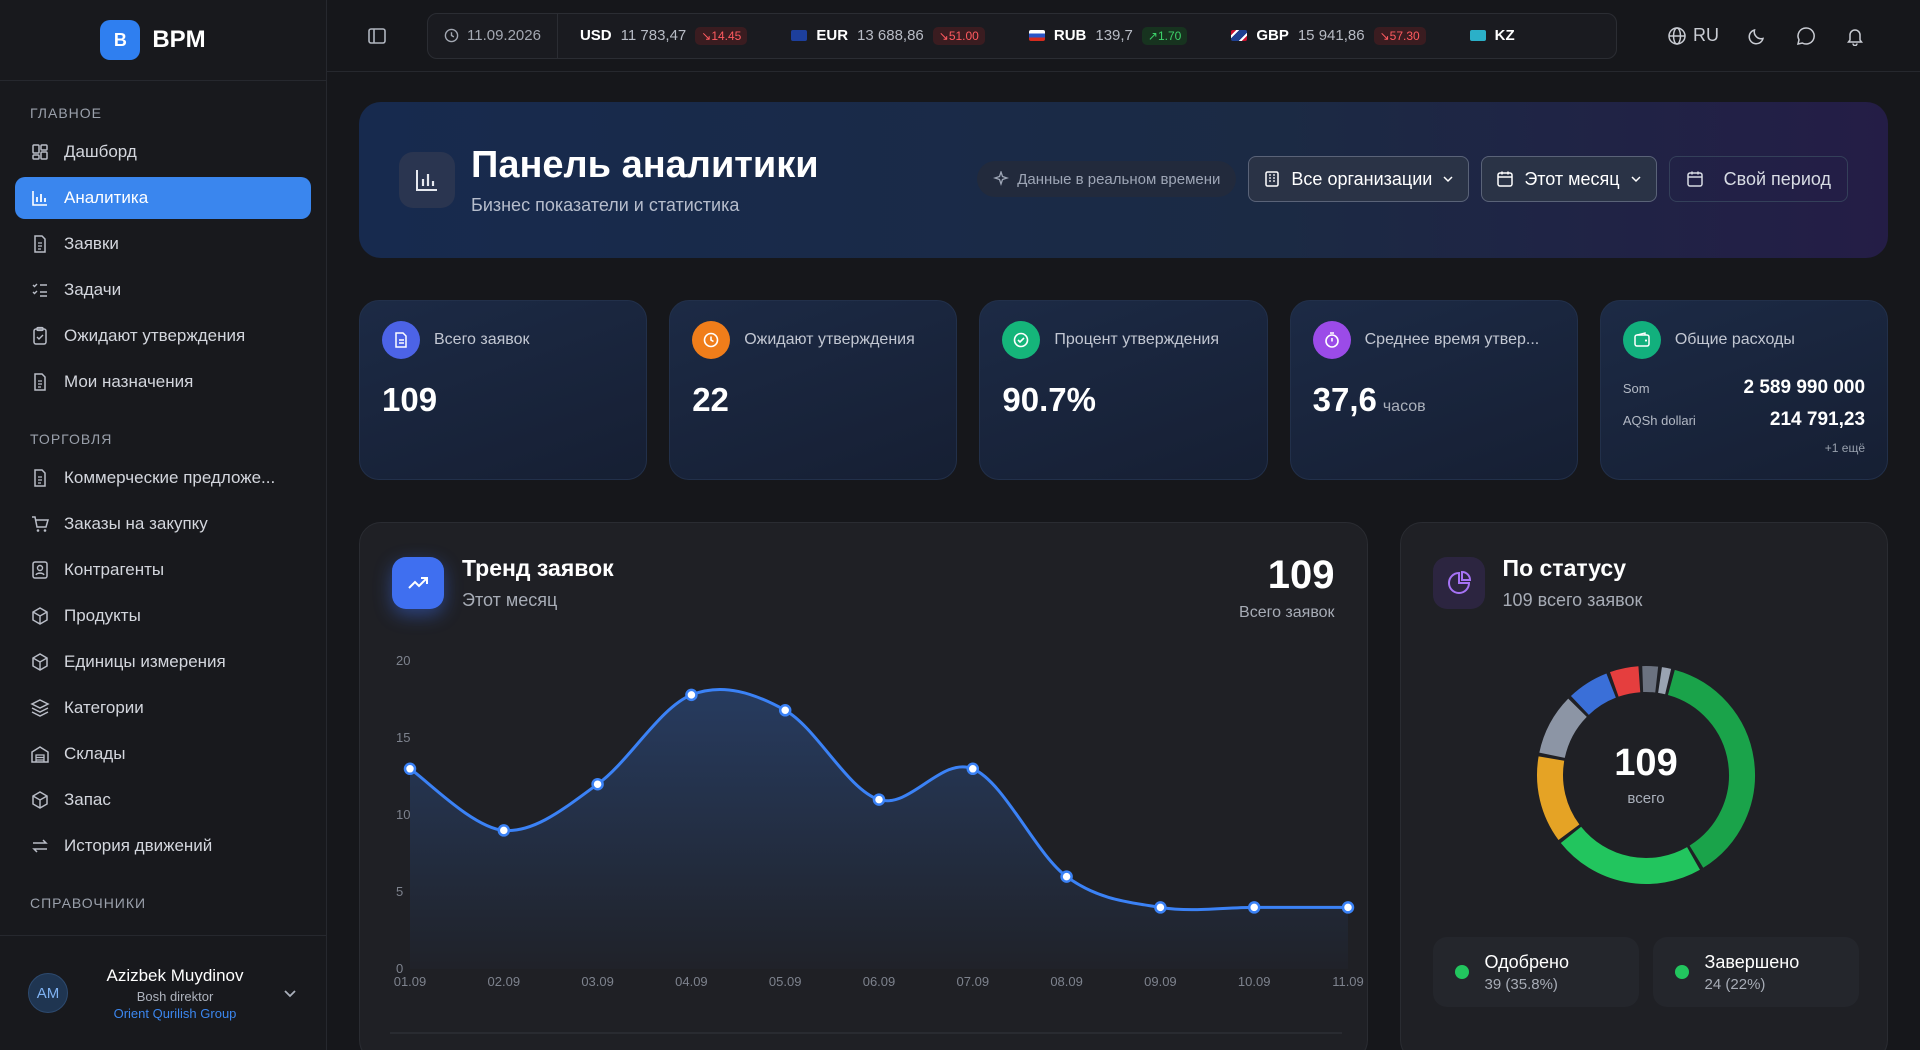 The height and width of the screenshot is (1050, 1920). What do you see at coordinates (832, 35) in the screenshot?
I see `rate-code: EUR` at bounding box center [832, 35].